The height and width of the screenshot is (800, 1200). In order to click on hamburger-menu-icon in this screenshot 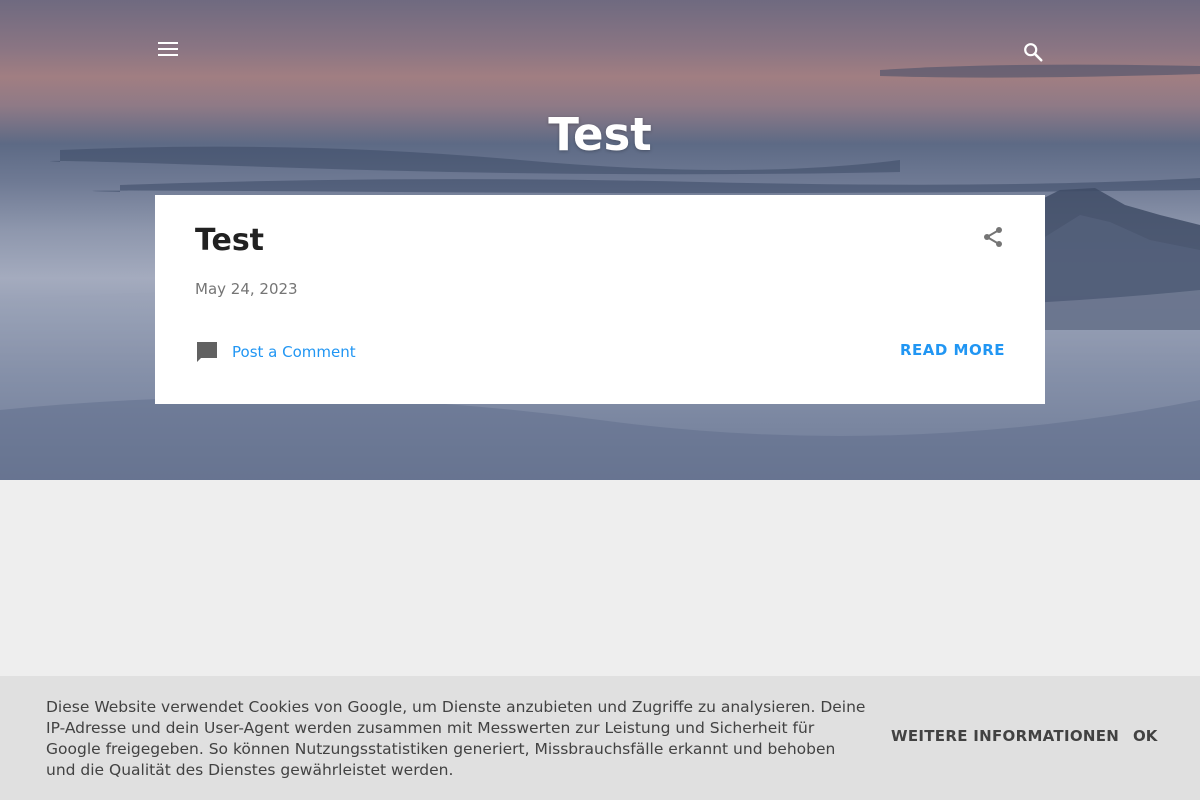, I will do `click(168, 49)`.